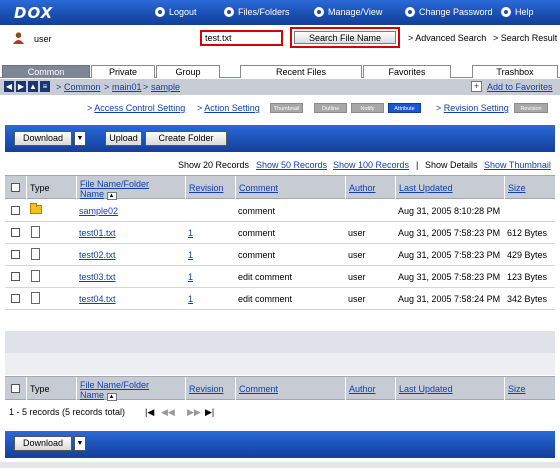 The width and height of the screenshot is (560, 468). Describe the element at coordinates (426, 389) in the screenshot. I see `column-last-updated-label: Last Updated` at that location.